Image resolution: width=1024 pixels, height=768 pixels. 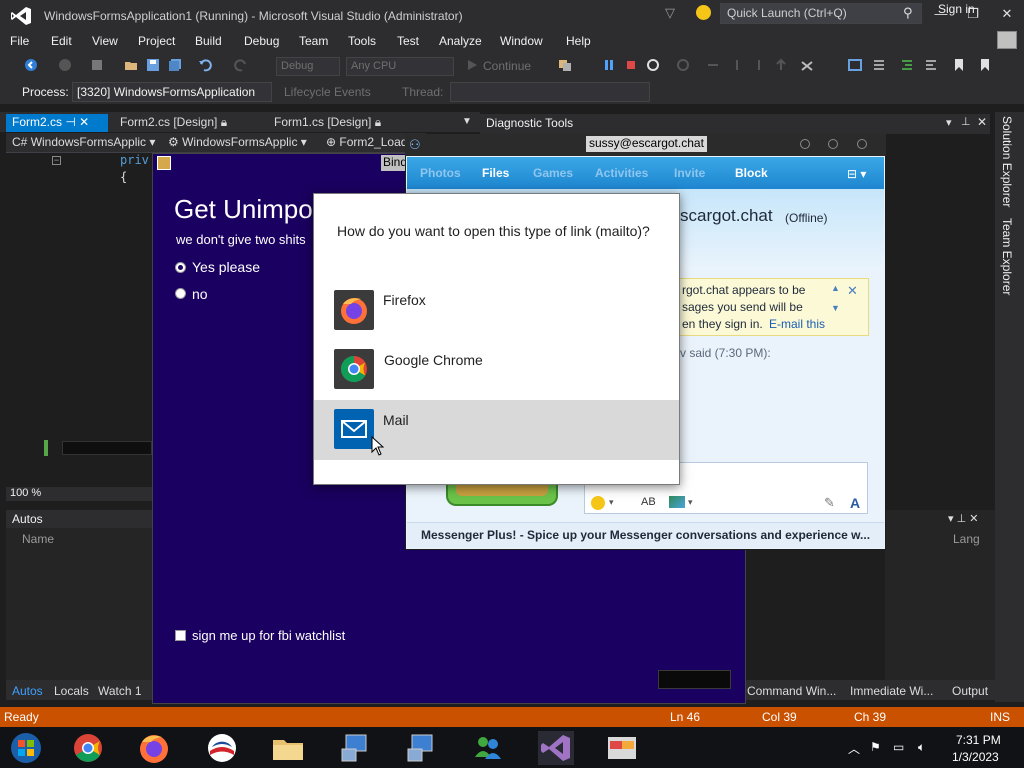 I want to click on zoom-level-select: 100 %, so click(x=25, y=493).